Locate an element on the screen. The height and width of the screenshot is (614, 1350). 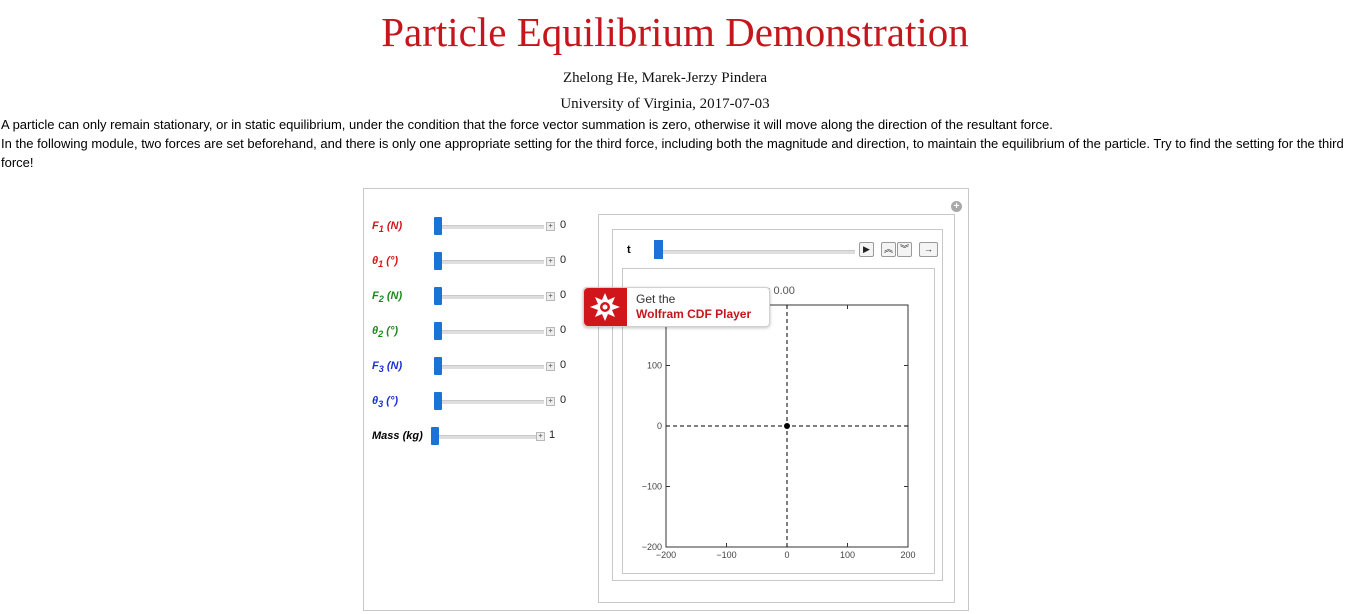
f3-slider-track is located at coordinates (489, 367).